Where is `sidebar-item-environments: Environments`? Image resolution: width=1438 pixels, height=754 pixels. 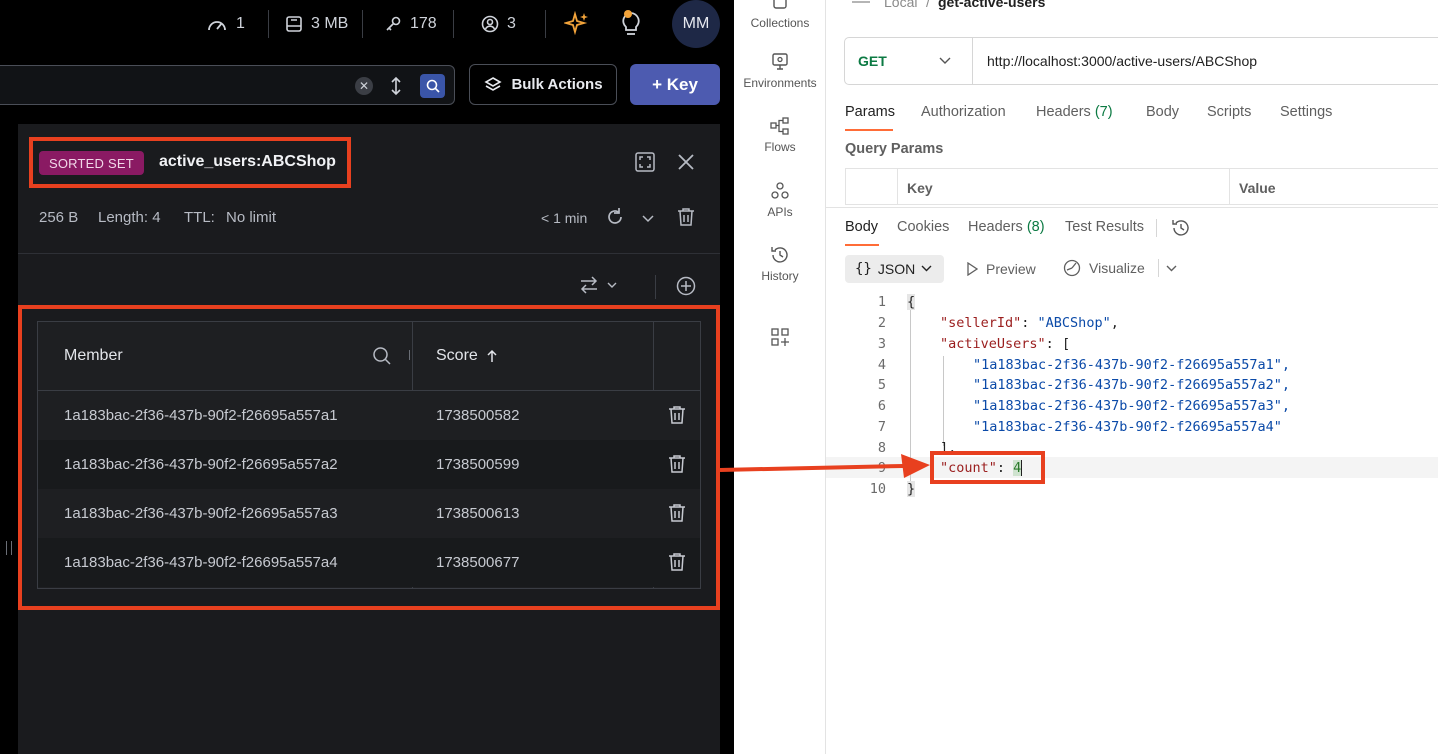 sidebar-item-environments: Environments is located at coordinates (780, 71).